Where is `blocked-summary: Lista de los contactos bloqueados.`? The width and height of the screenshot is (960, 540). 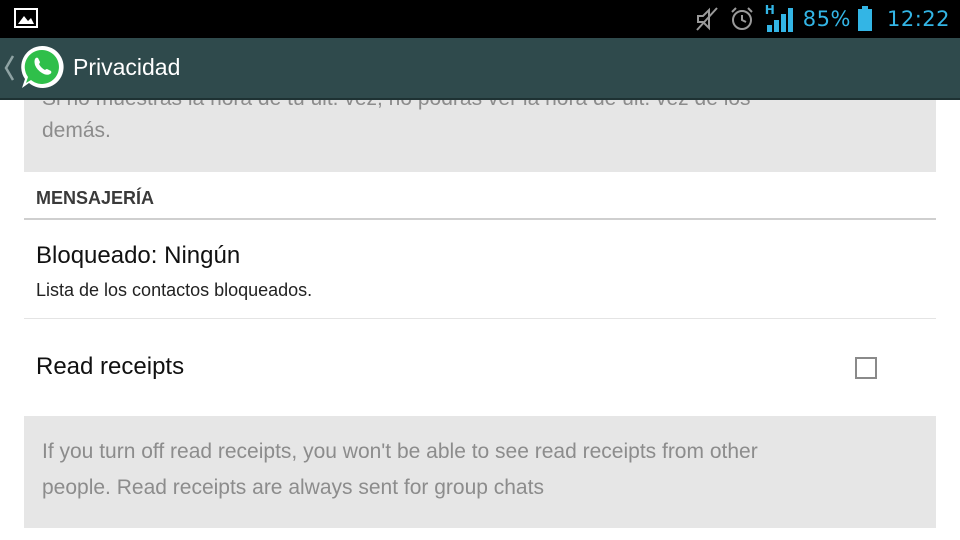
blocked-summary: Lista de los contactos bloqueados. is located at coordinates (174, 290).